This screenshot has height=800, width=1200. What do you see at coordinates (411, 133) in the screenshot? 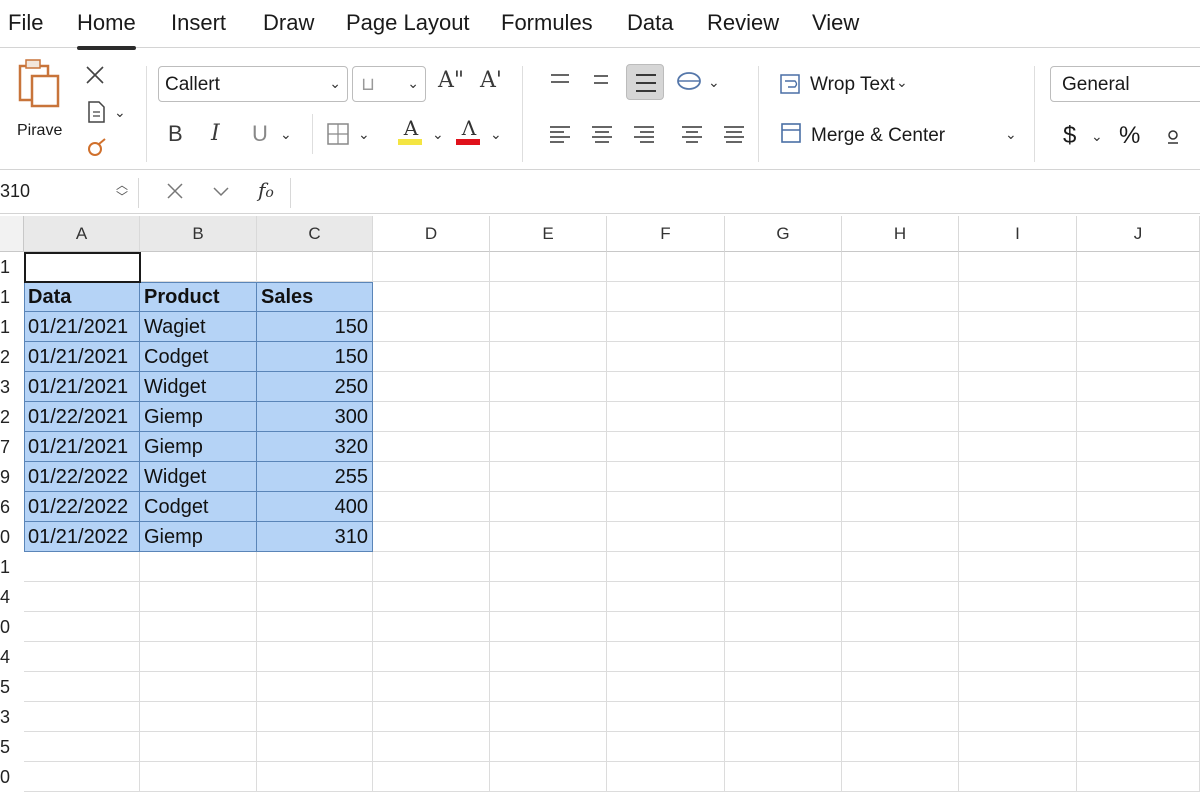
I see `highlight-color-icon: A` at bounding box center [411, 133].